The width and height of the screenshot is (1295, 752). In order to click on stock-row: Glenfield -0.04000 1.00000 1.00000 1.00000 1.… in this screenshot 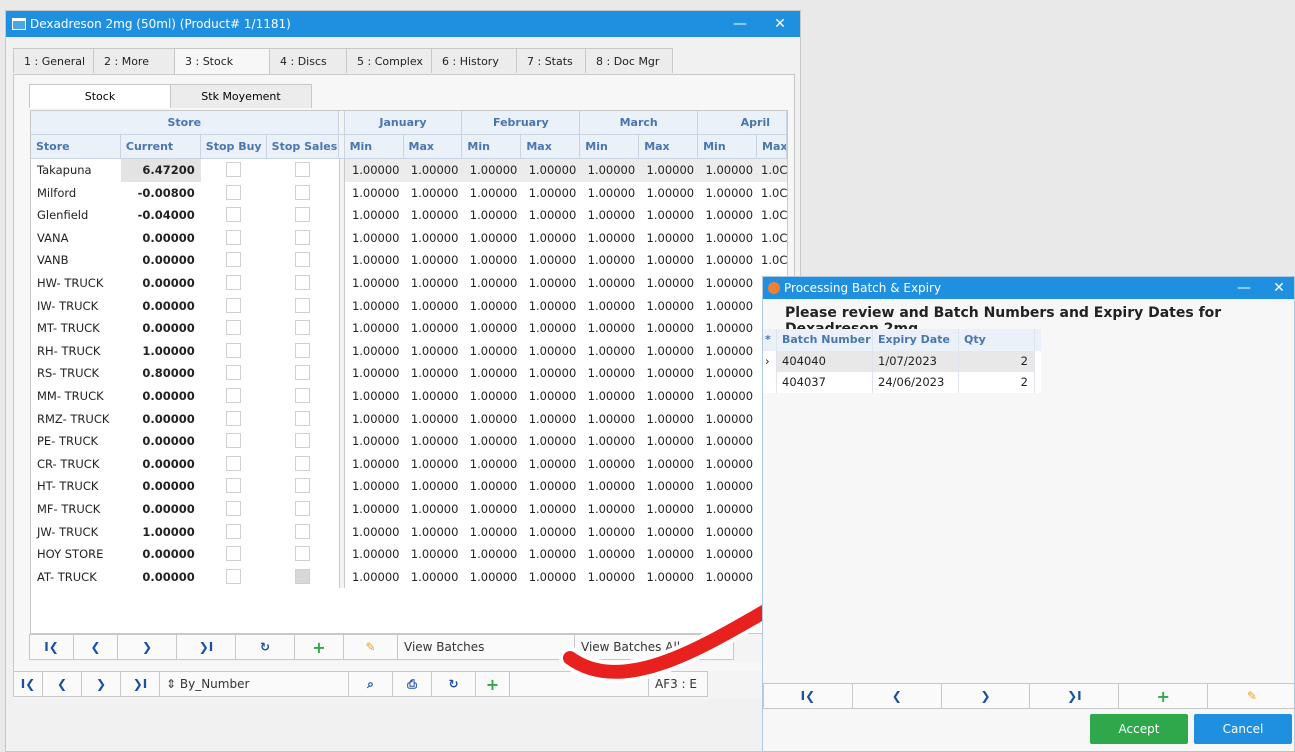, I will do `click(409, 215)`.